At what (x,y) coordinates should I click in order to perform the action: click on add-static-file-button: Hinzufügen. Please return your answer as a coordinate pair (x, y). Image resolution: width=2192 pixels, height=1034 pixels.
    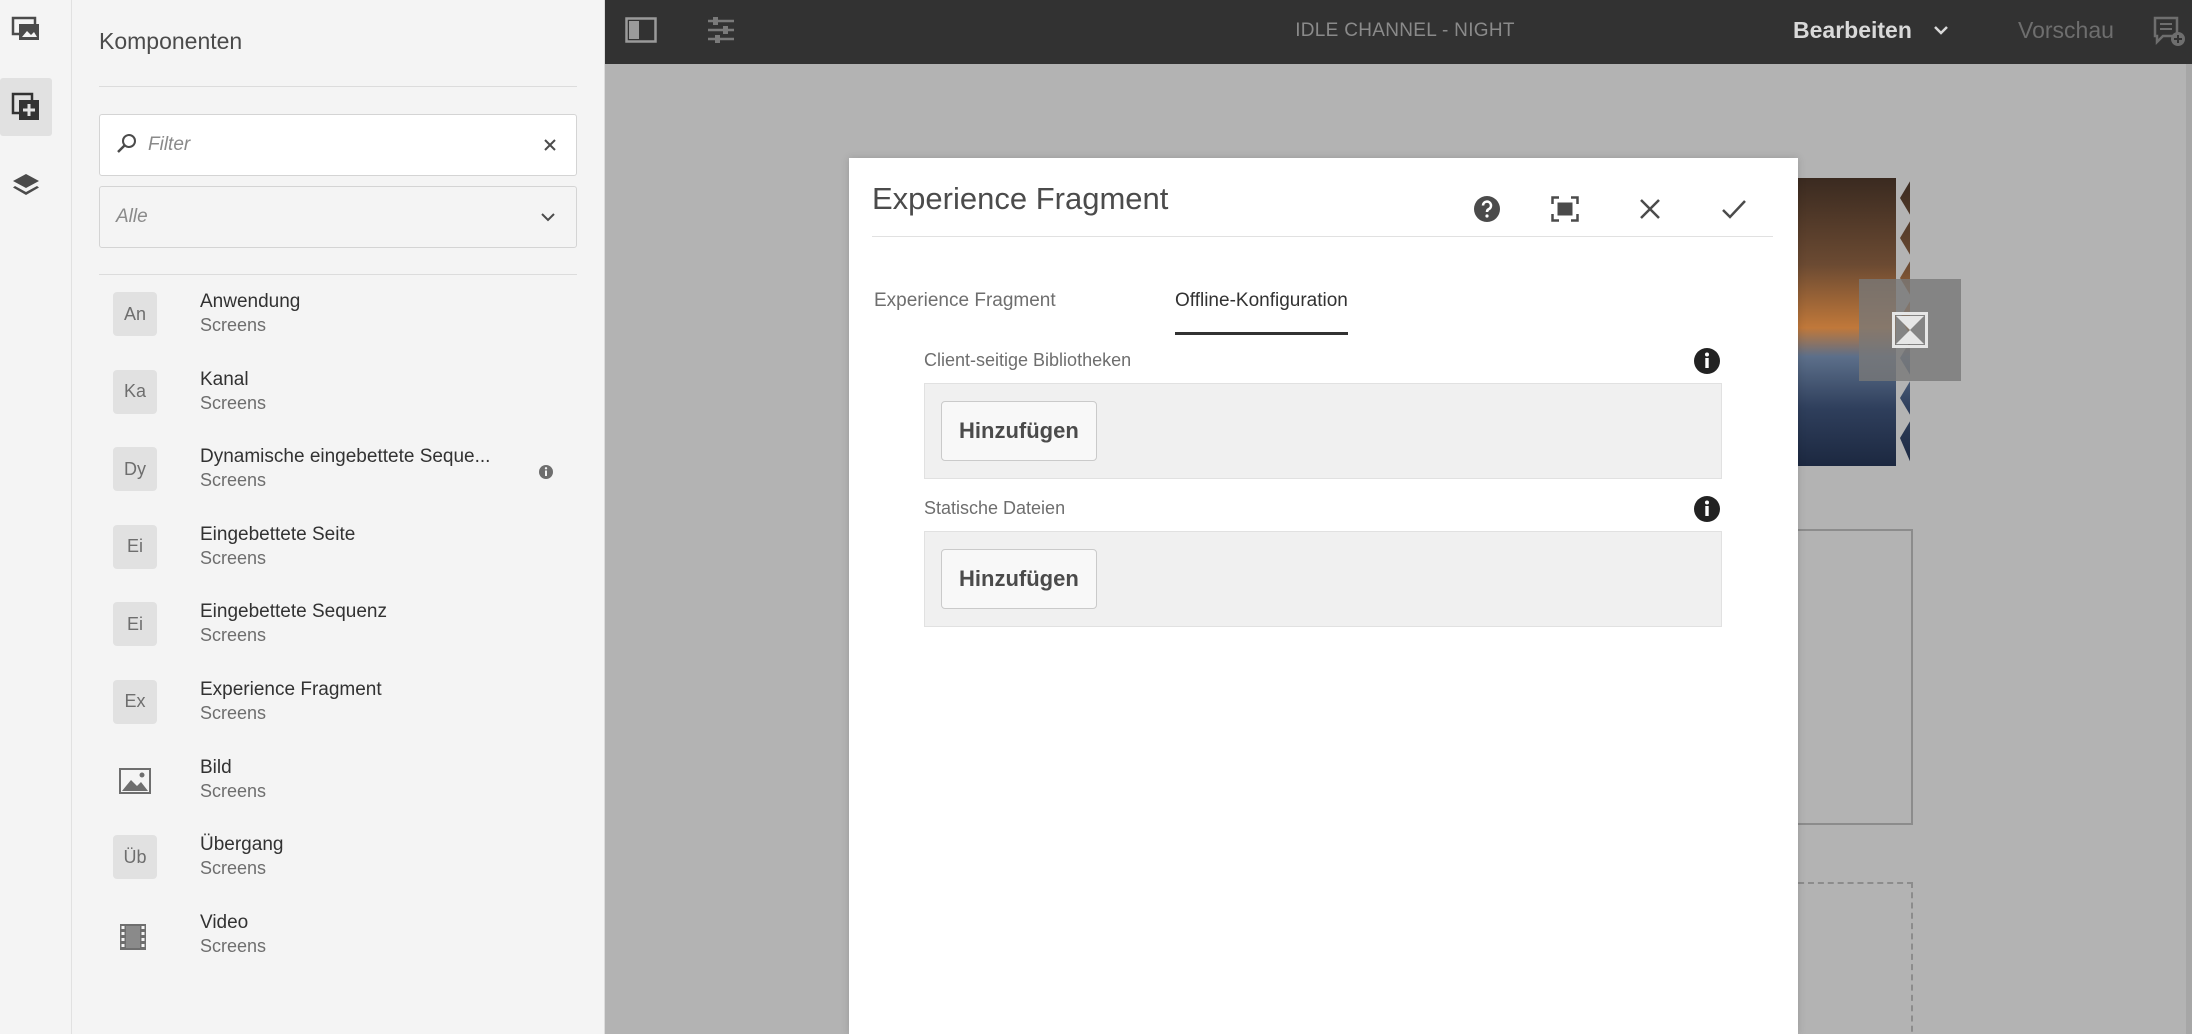
    Looking at the image, I should click on (1019, 579).